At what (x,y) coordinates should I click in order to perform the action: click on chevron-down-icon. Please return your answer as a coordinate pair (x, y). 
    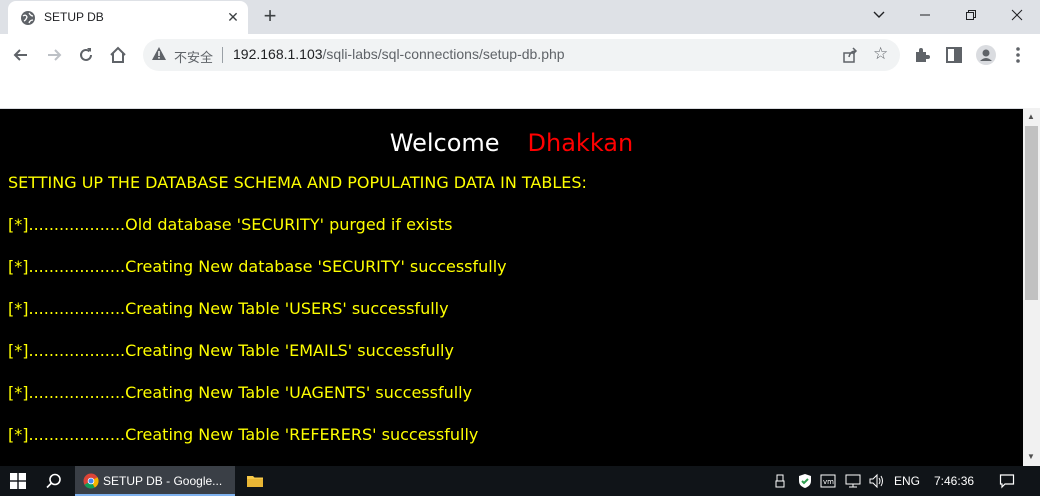
    Looking at the image, I should click on (879, 14).